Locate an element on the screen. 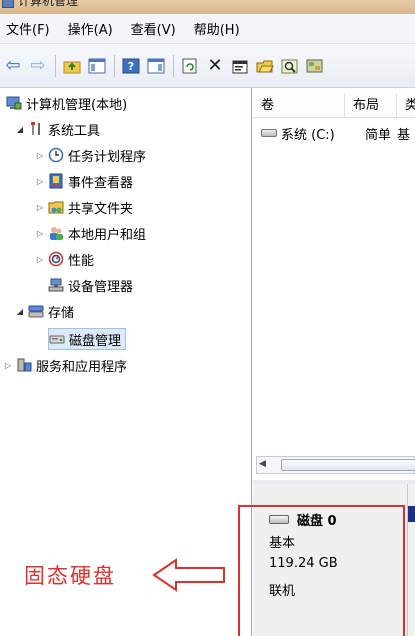 This screenshot has width=415, height=636. computer-management-icon is located at coordinates (14, 103).